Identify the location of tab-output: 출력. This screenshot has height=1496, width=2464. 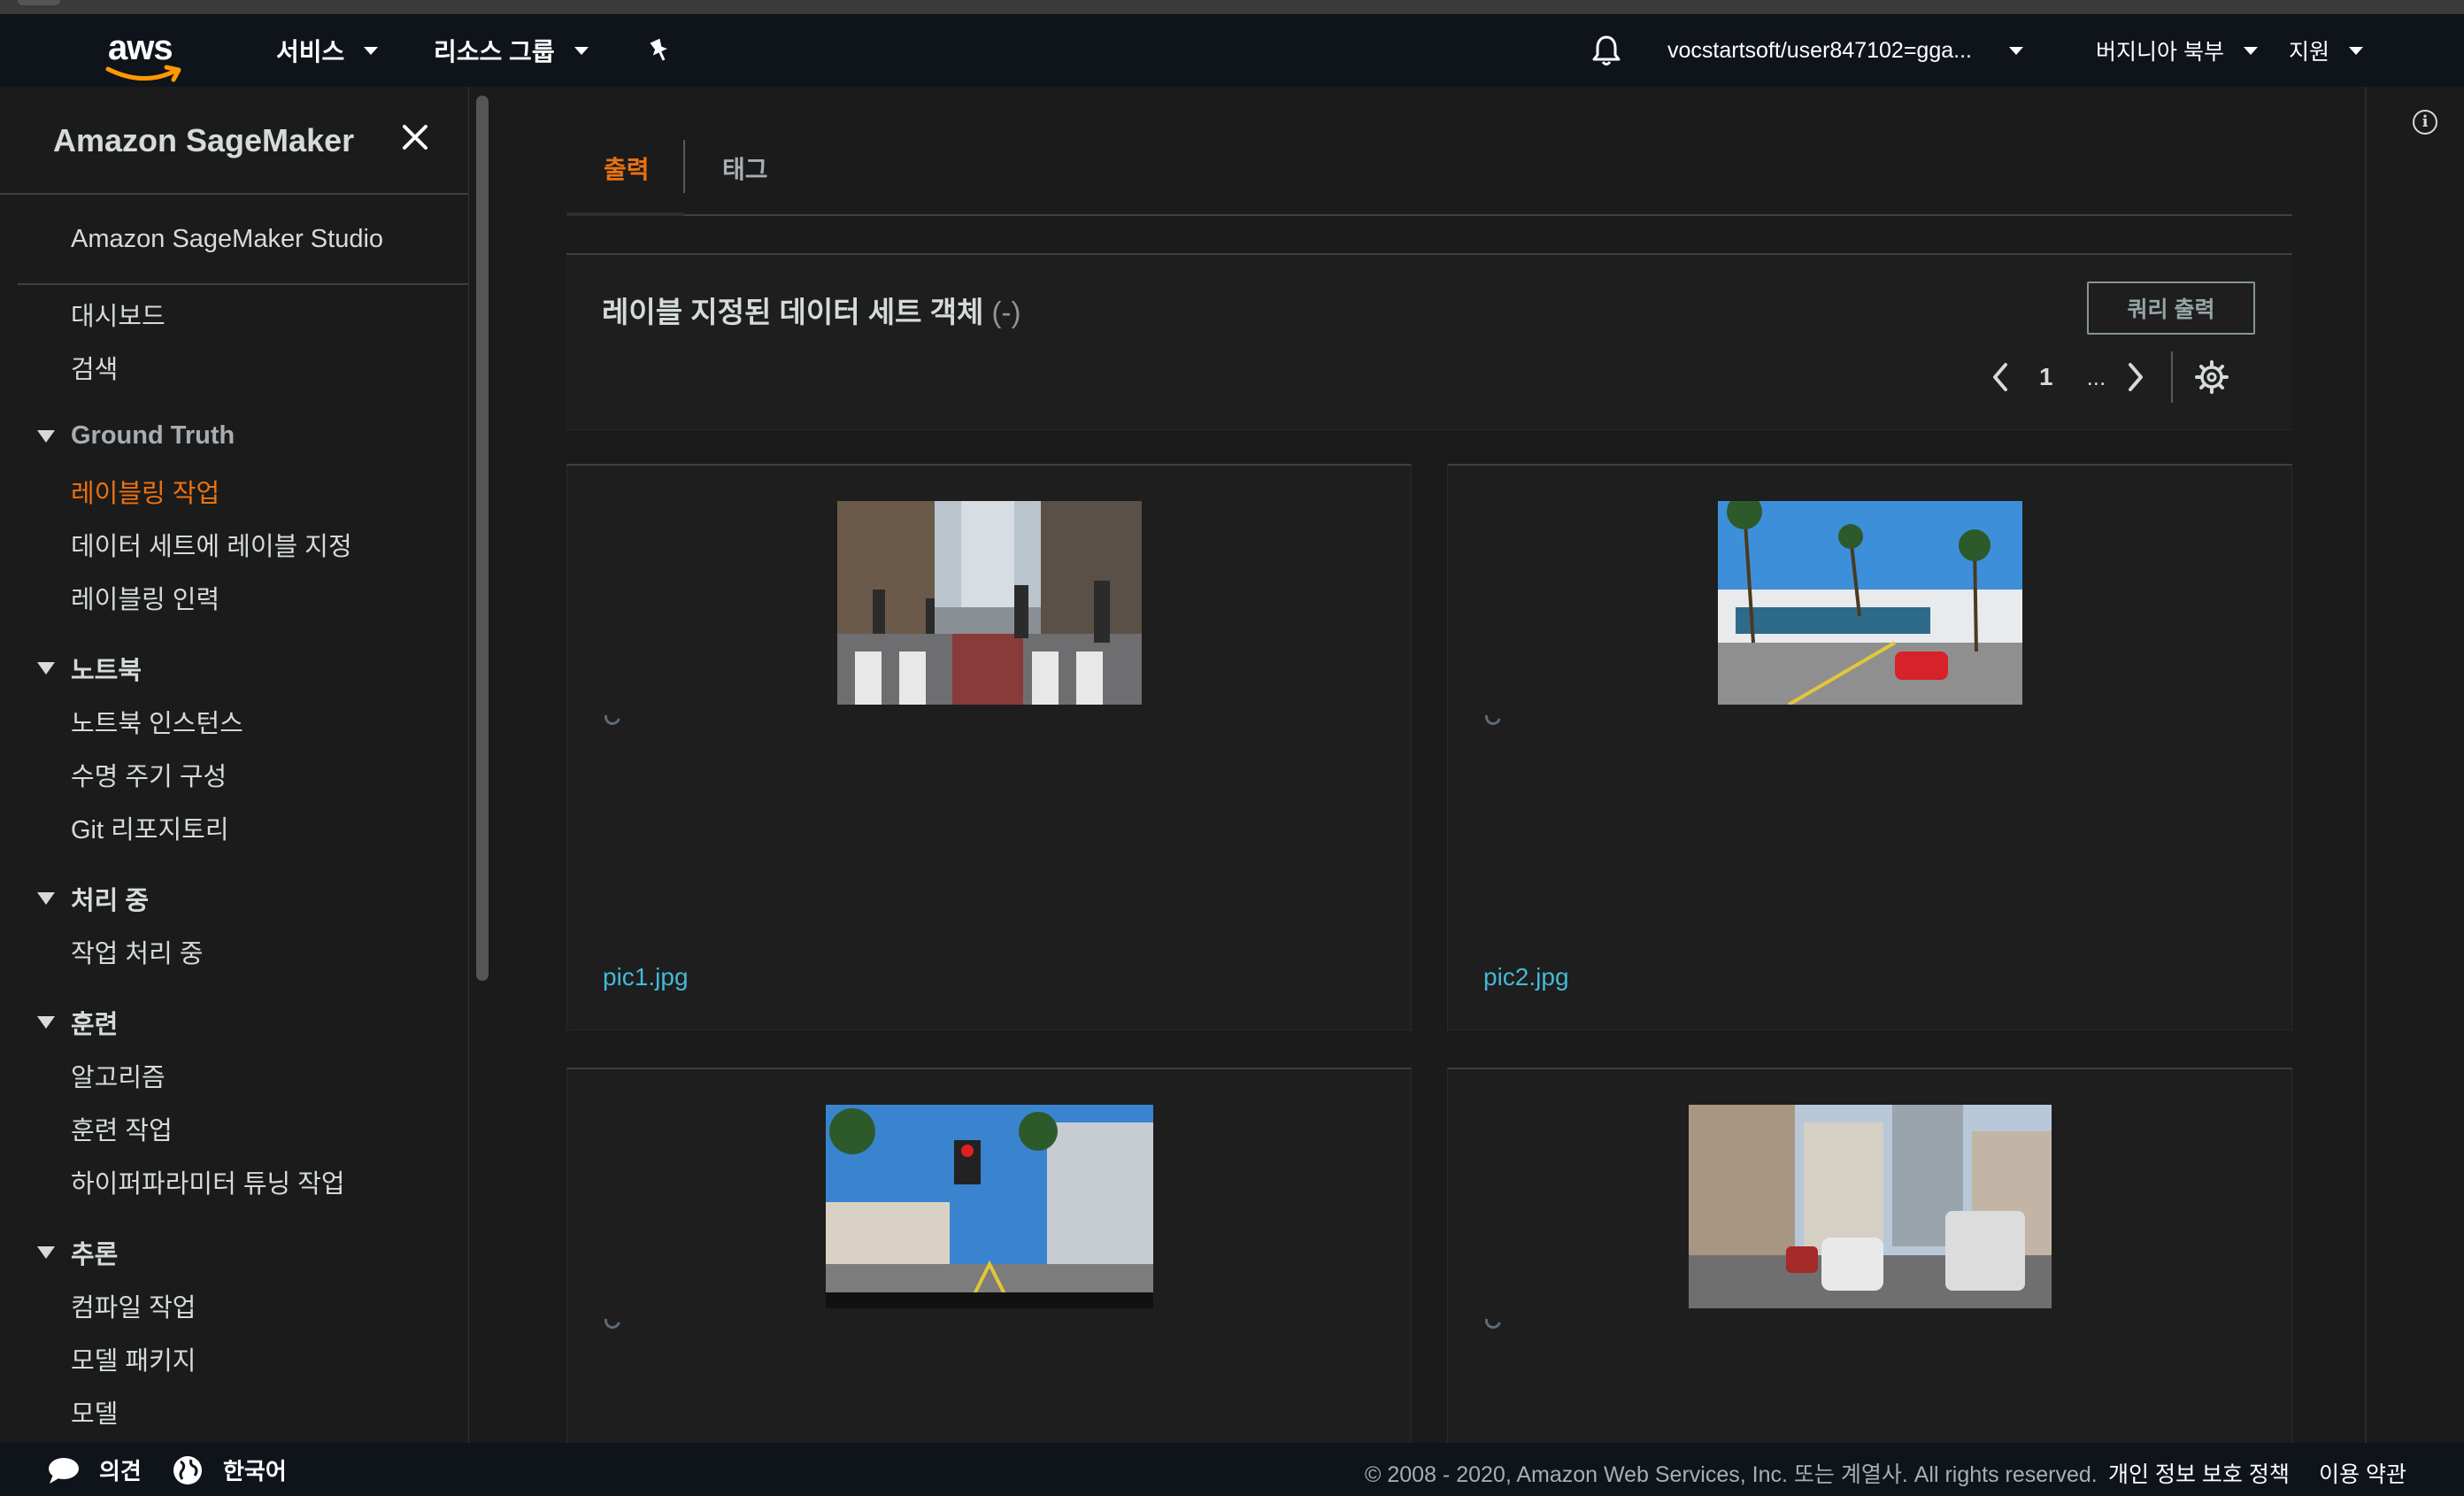
(627, 168).